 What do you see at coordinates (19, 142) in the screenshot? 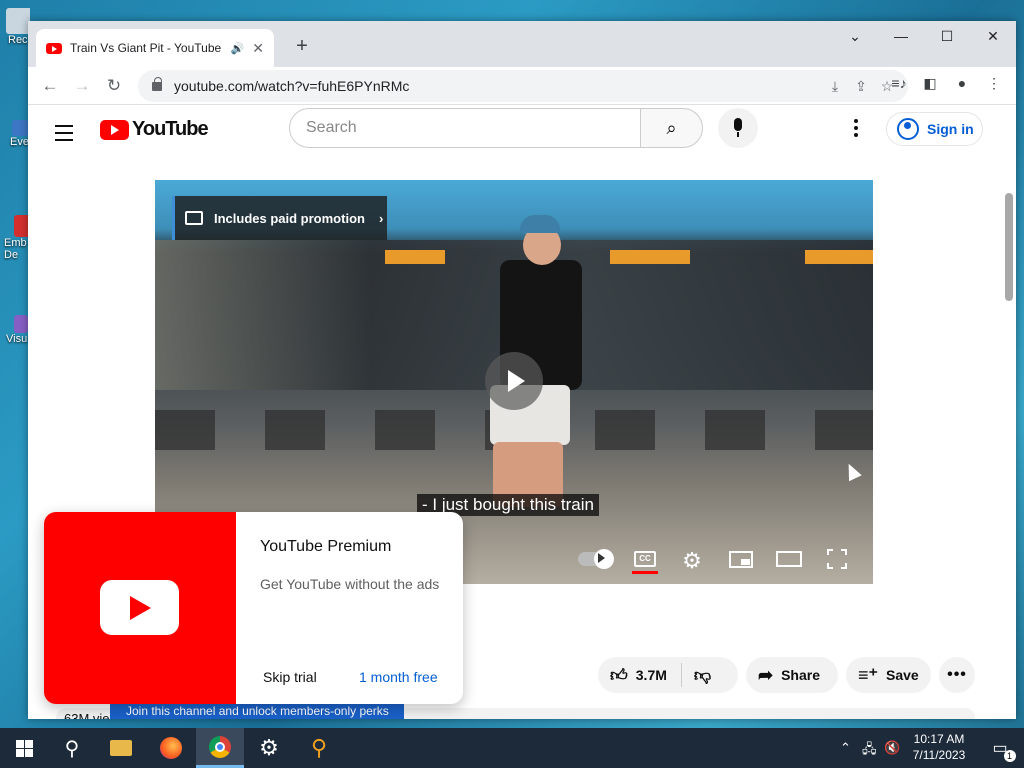
I see `desktop-icon-label: Eve` at bounding box center [19, 142].